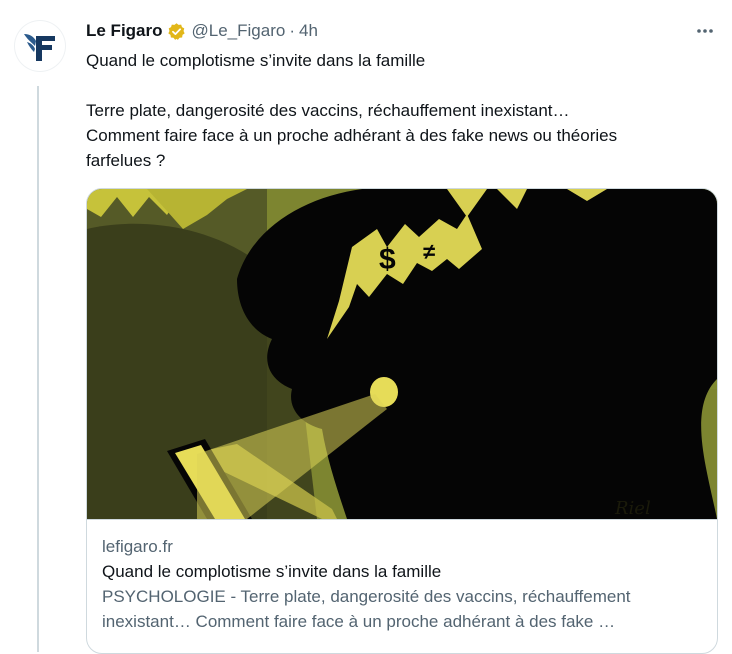  I want to click on author-handle: @Le_Figaro, so click(239, 31).